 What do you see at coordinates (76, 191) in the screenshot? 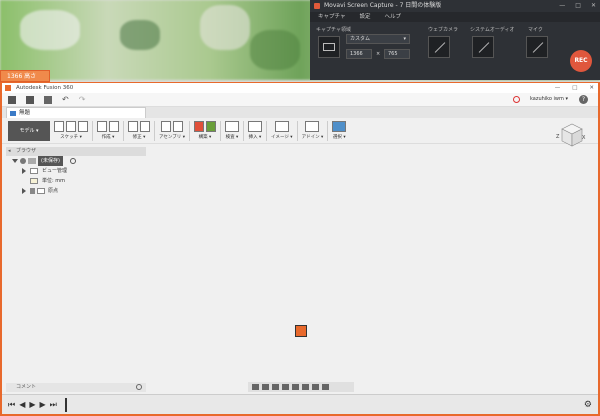
I see `browser-item-origin: 原点` at bounding box center [76, 191].